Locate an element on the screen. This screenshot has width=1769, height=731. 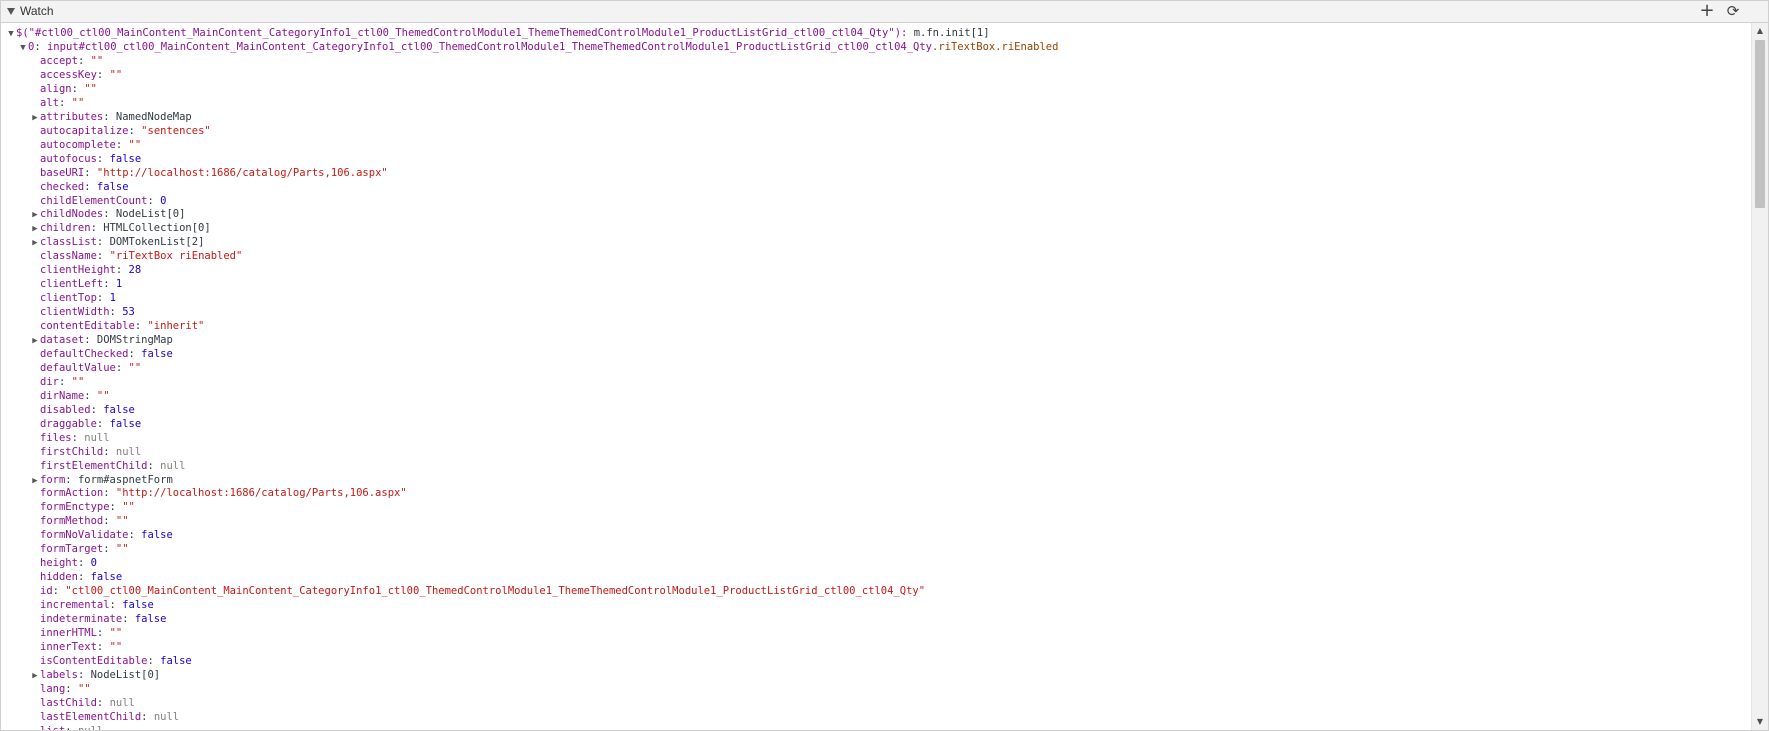
property-key: defaultChecked is located at coordinates (84, 353).